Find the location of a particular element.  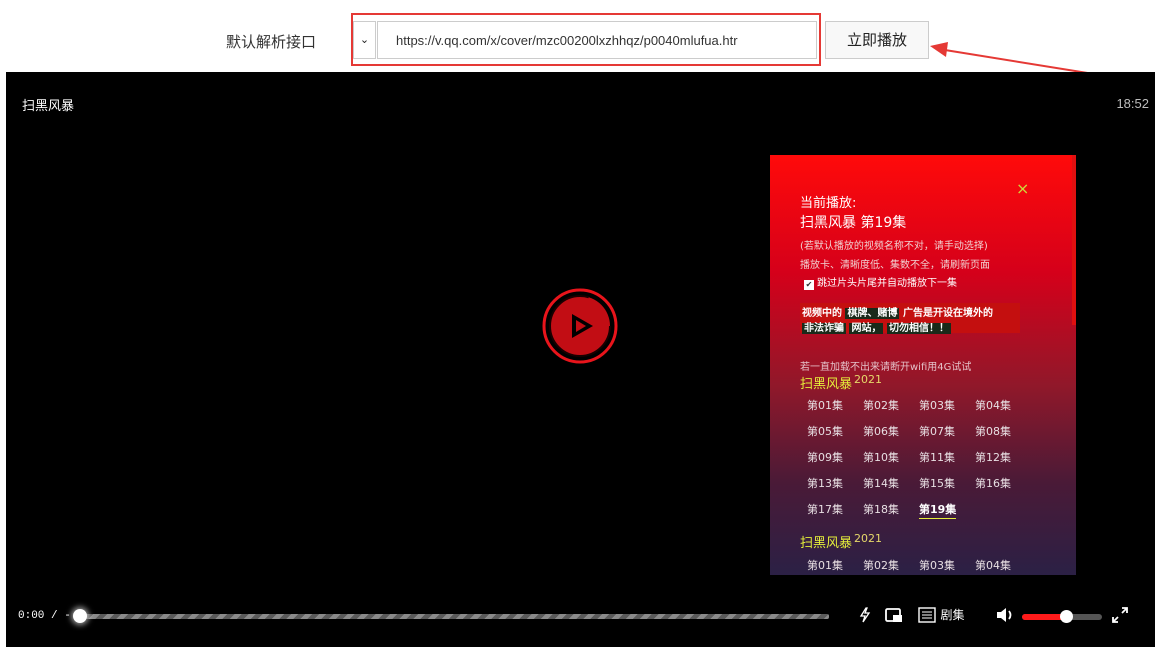

parser-select-dropdown: ⌄ is located at coordinates (364, 40).